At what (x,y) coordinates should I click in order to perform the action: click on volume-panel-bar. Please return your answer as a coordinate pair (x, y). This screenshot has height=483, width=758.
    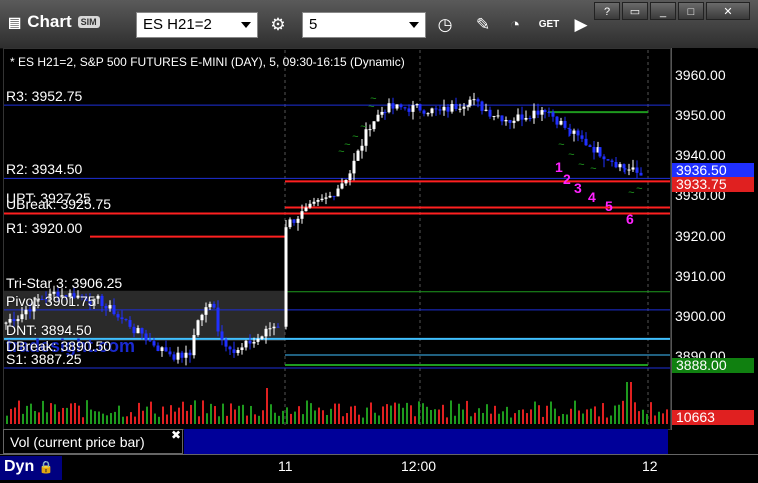
    Looking at the image, I should click on (426, 441).